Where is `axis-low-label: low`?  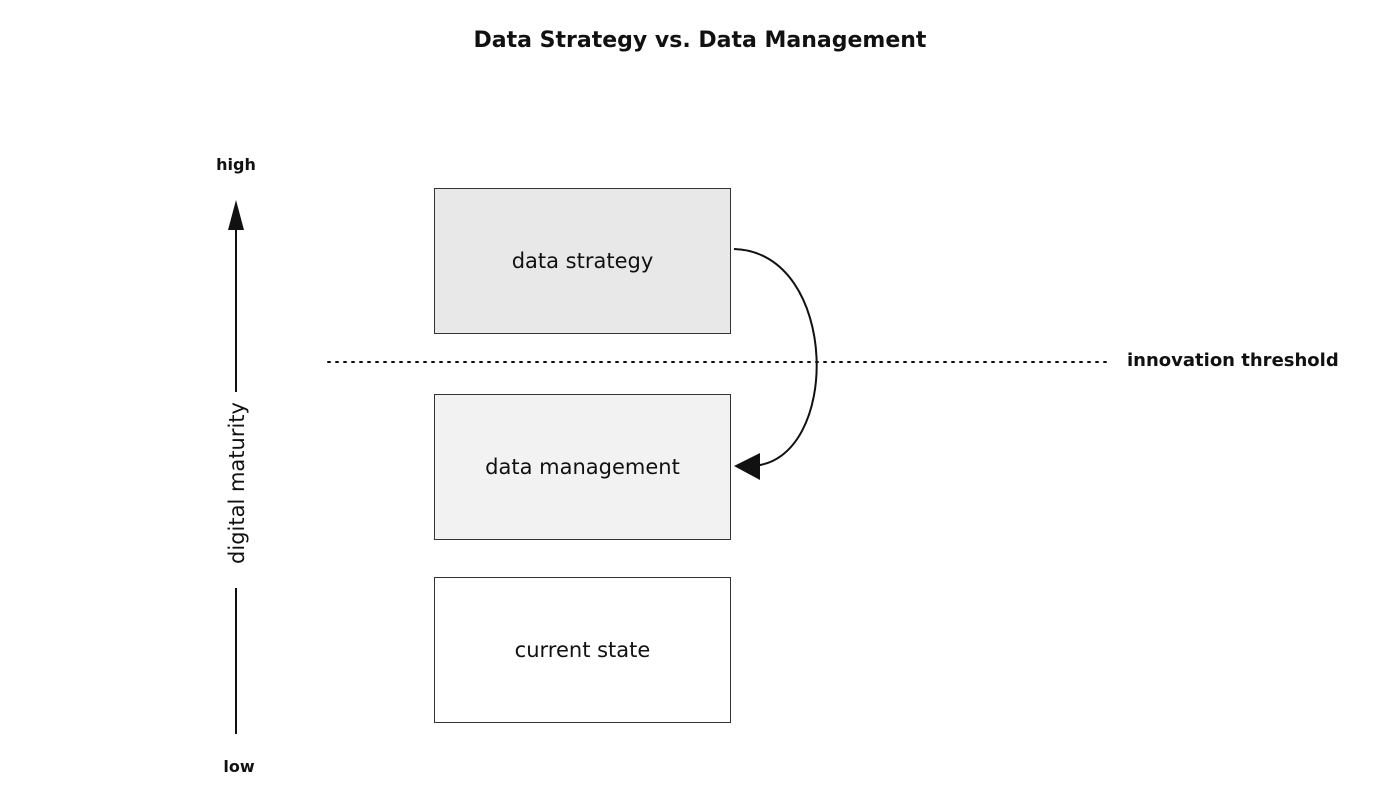 axis-low-label: low is located at coordinates (239, 766).